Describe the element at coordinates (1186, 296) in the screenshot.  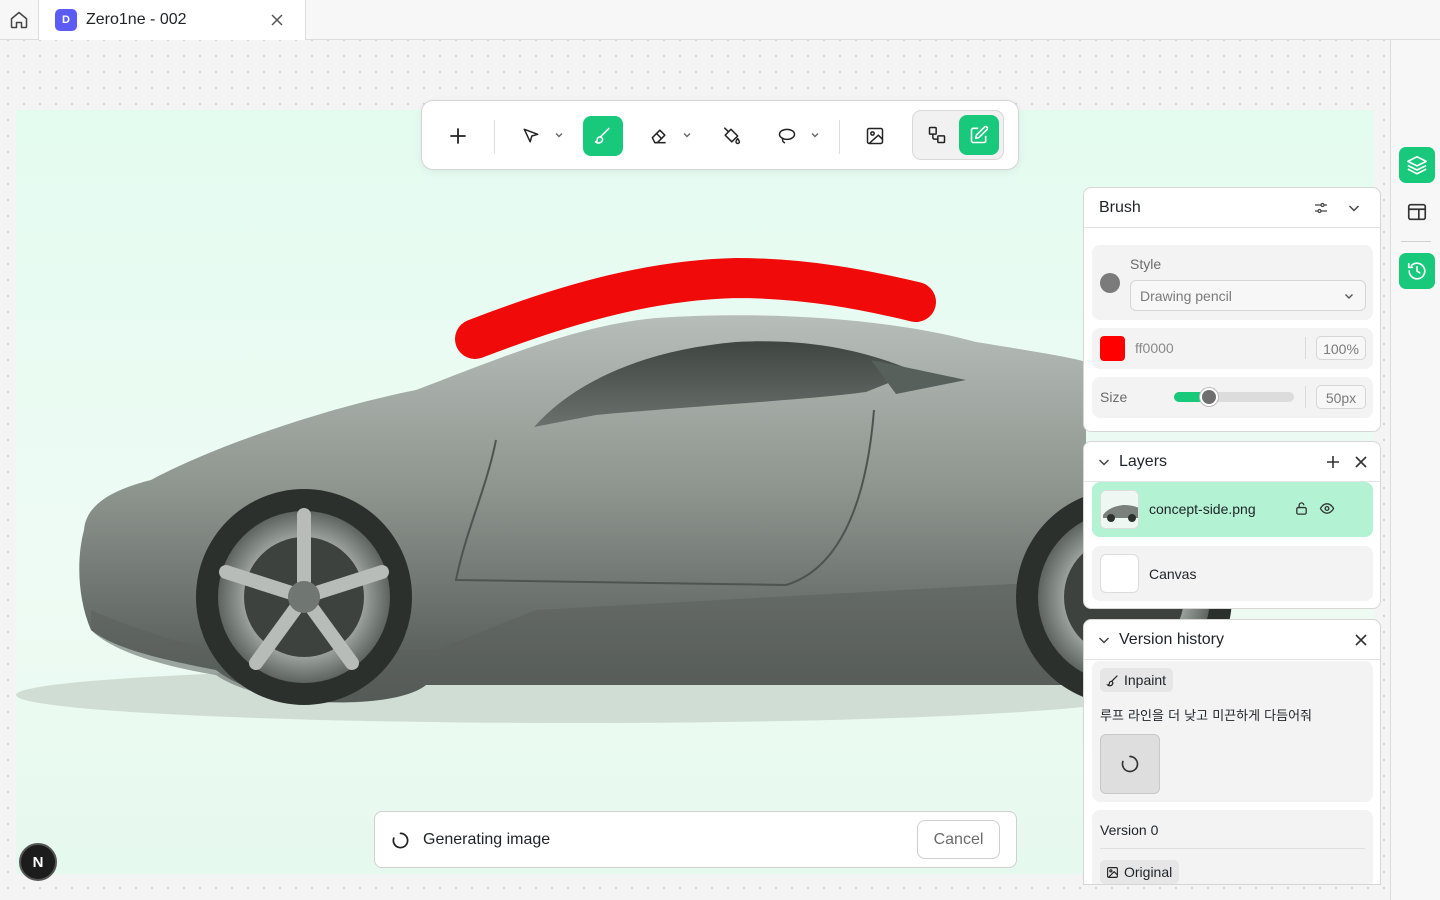
I see `style-select-value: Drawing pencil` at that location.